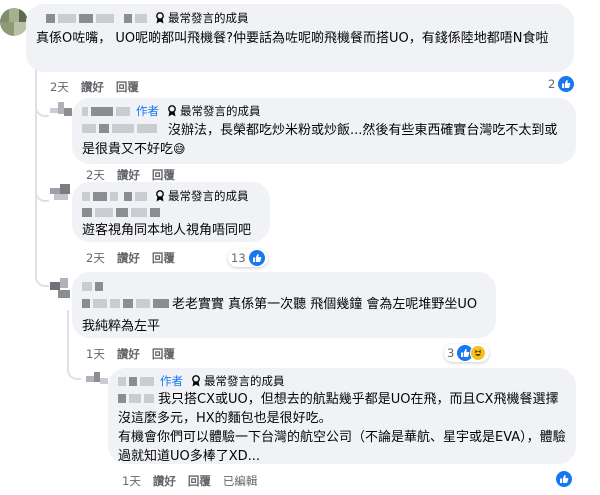 This screenshot has height=495, width=600. What do you see at coordinates (179, 149) in the screenshot?
I see `sweat-smile-emoji: 😅` at bounding box center [179, 149].